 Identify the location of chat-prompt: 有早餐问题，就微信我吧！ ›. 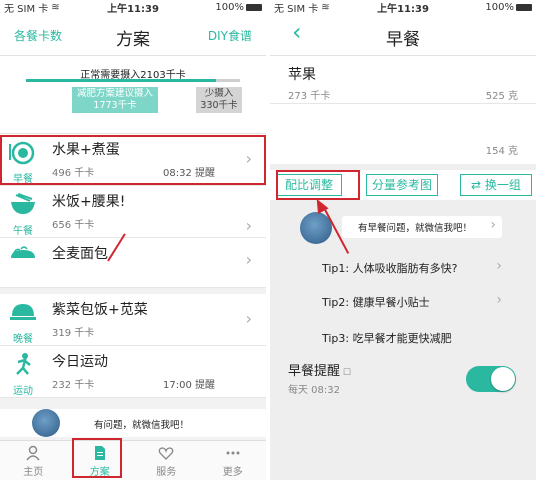
(403, 228).